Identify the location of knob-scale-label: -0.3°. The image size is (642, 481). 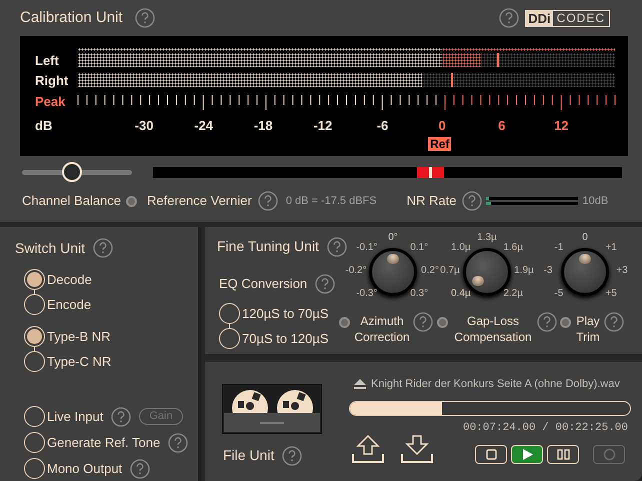
(366, 294).